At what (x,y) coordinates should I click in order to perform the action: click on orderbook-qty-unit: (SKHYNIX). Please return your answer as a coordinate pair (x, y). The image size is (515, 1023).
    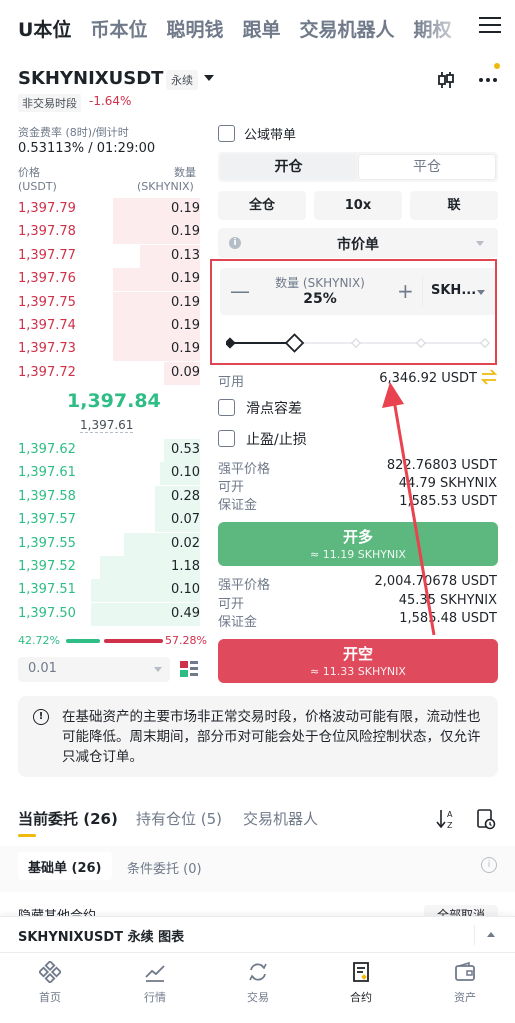
    Looking at the image, I should click on (165, 186).